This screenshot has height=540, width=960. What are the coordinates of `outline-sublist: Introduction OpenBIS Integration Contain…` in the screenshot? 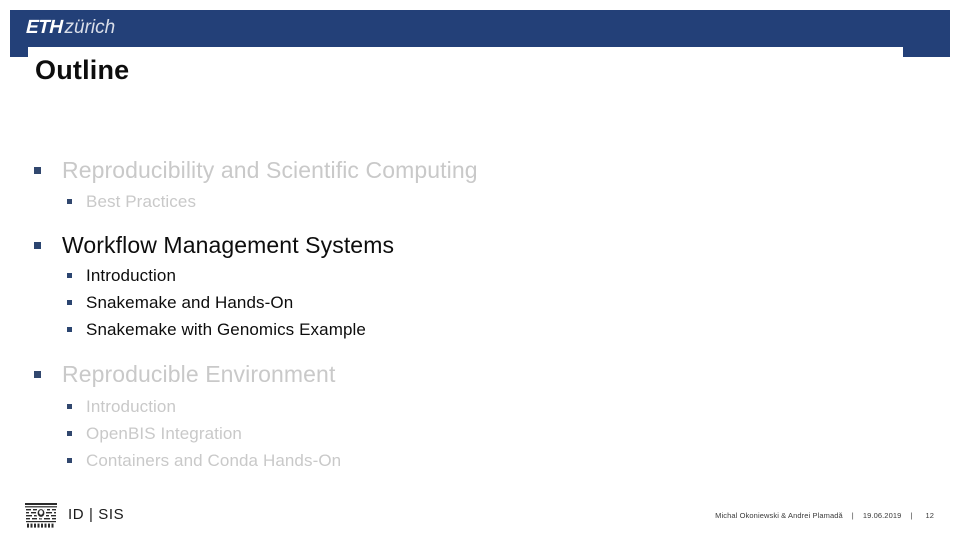 It's located at (474, 433).